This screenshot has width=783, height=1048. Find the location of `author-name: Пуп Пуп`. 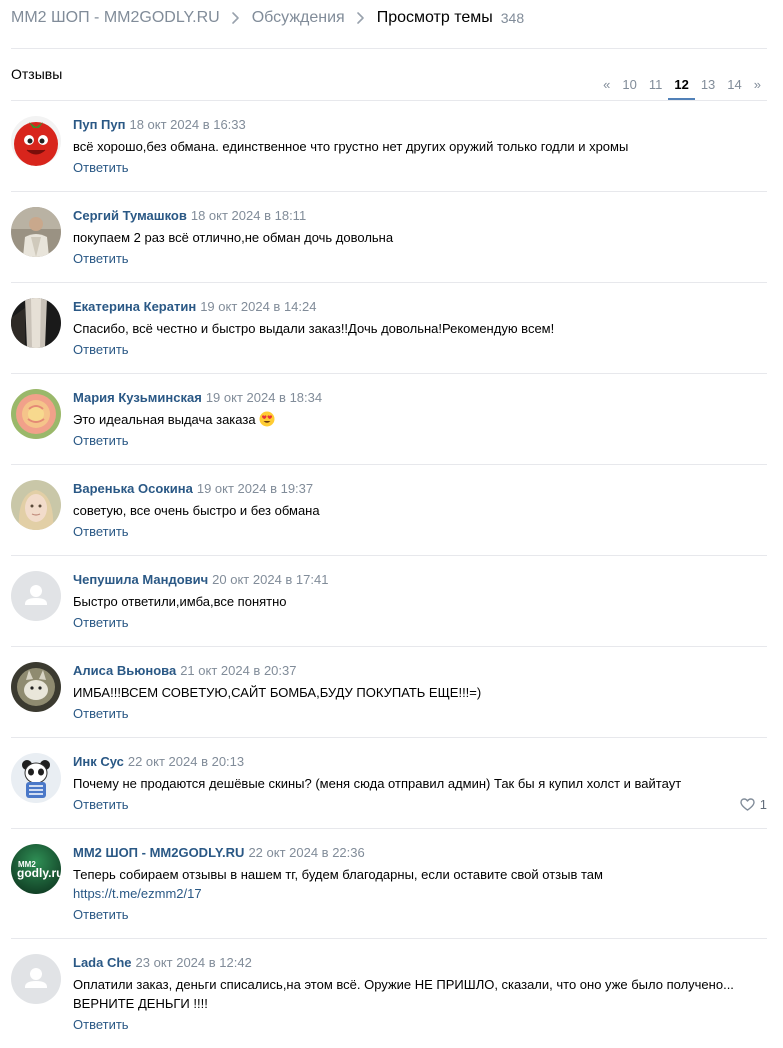

author-name: Пуп Пуп is located at coordinates (99, 124).